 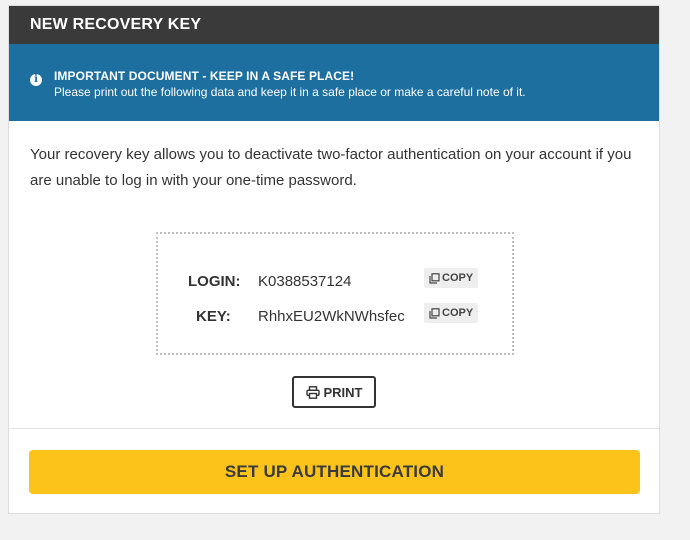 I want to click on print-button: PRINT, so click(x=334, y=392).